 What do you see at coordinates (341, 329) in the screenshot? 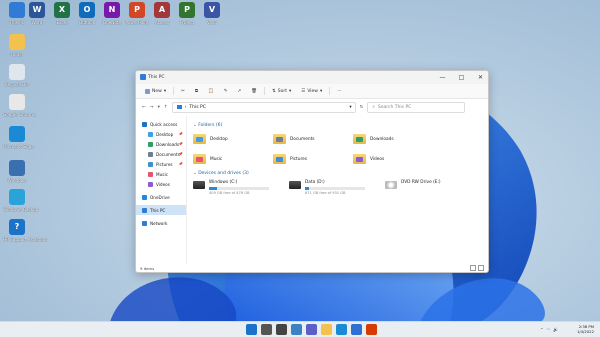
I see `edge-icon` at bounding box center [341, 329].